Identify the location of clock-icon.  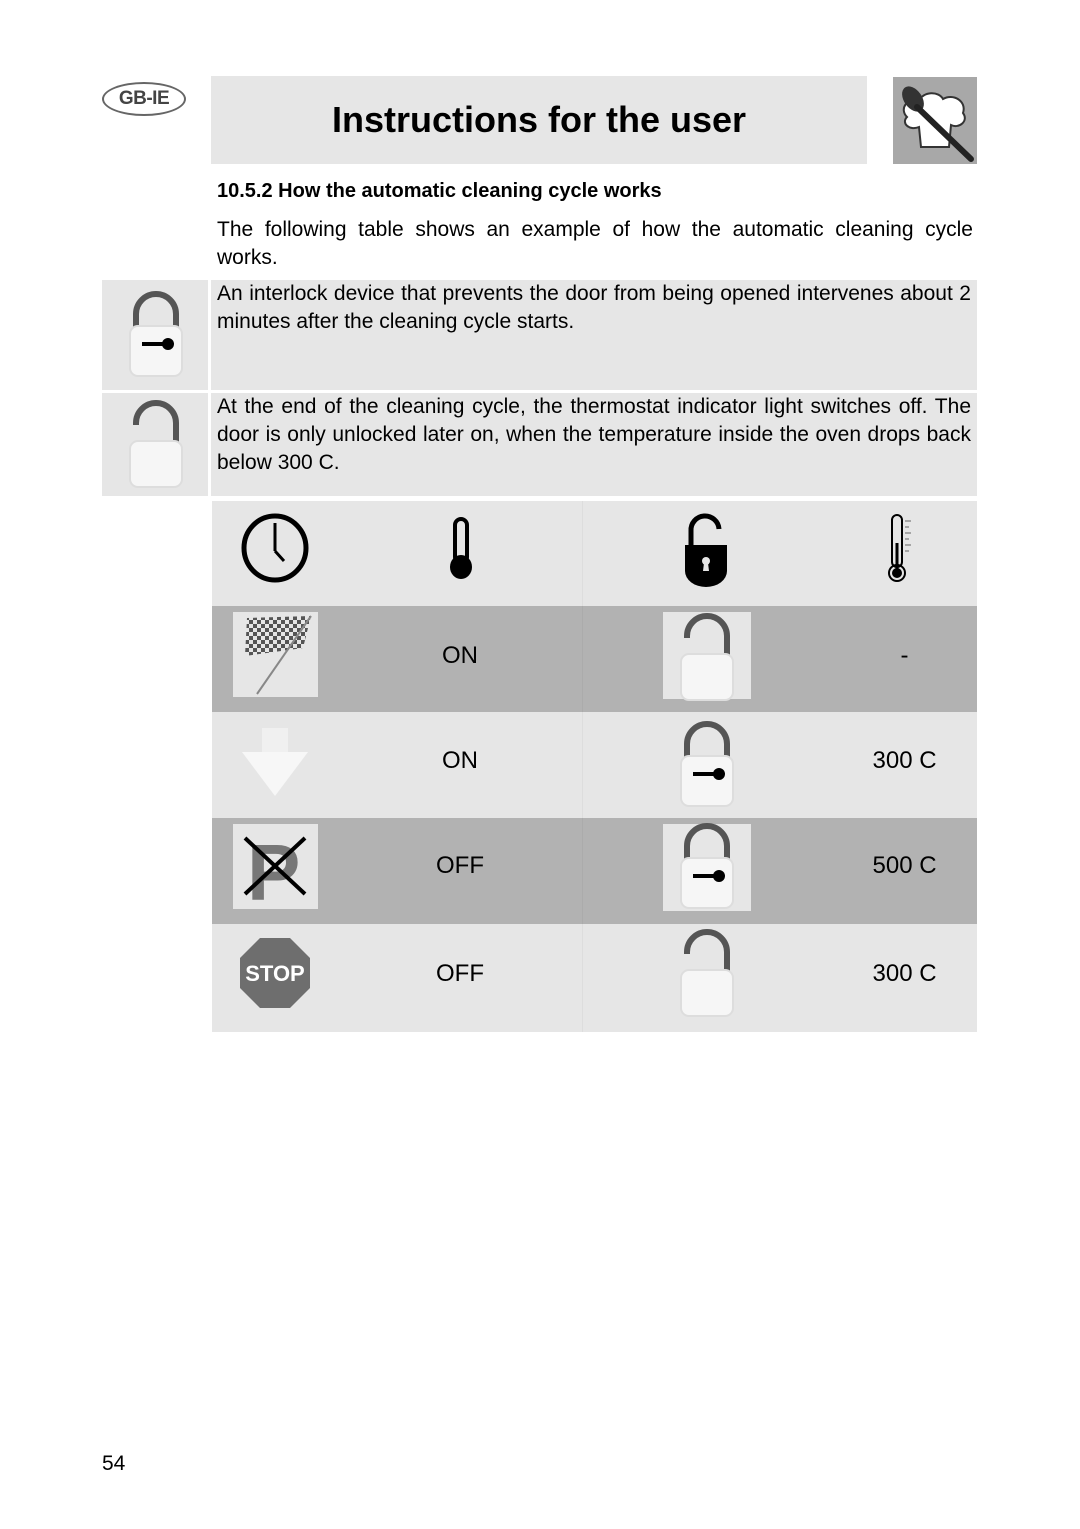
(275, 548).